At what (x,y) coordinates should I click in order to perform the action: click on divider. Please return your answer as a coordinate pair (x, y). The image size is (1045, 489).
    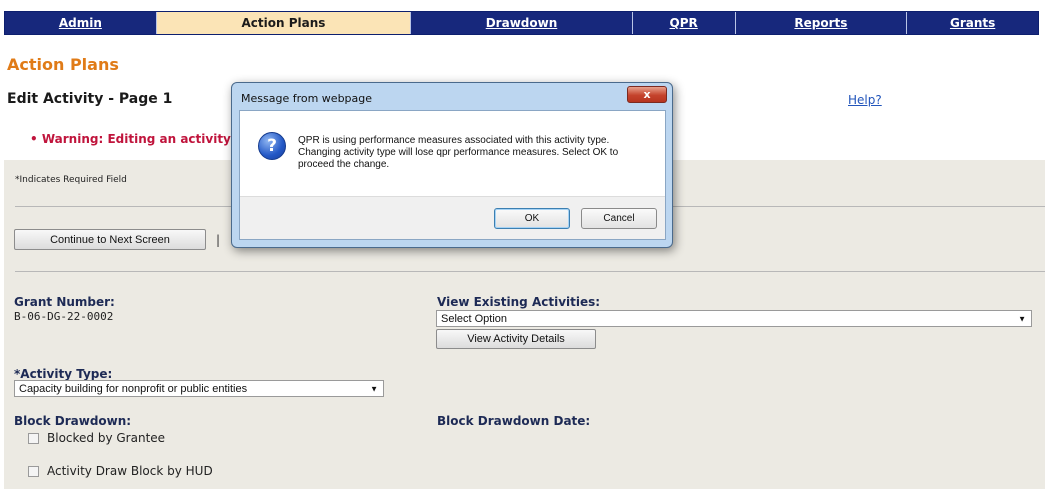
    Looking at the image, I should click on (530, 271).